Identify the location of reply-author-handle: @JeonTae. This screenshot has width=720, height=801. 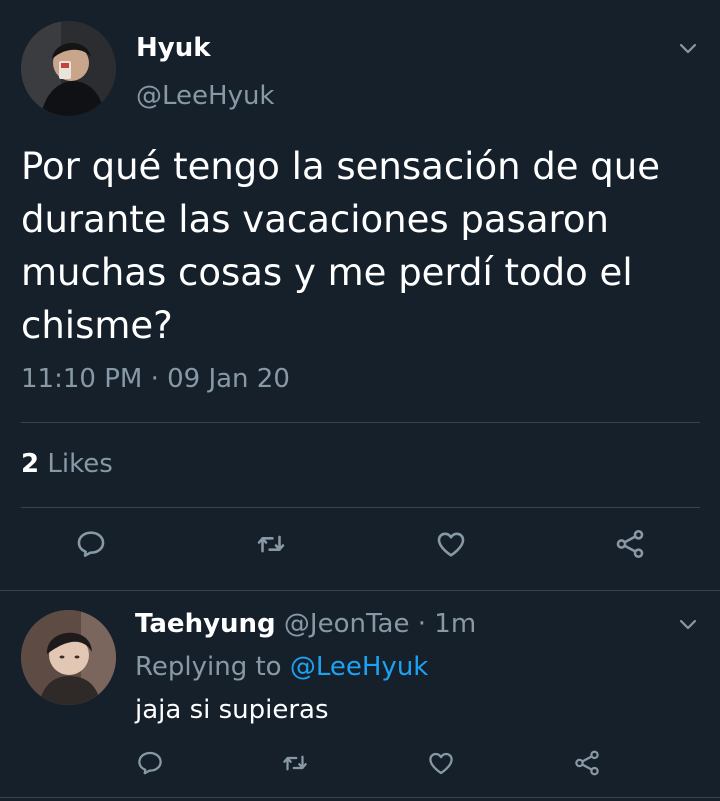
(347, 624).